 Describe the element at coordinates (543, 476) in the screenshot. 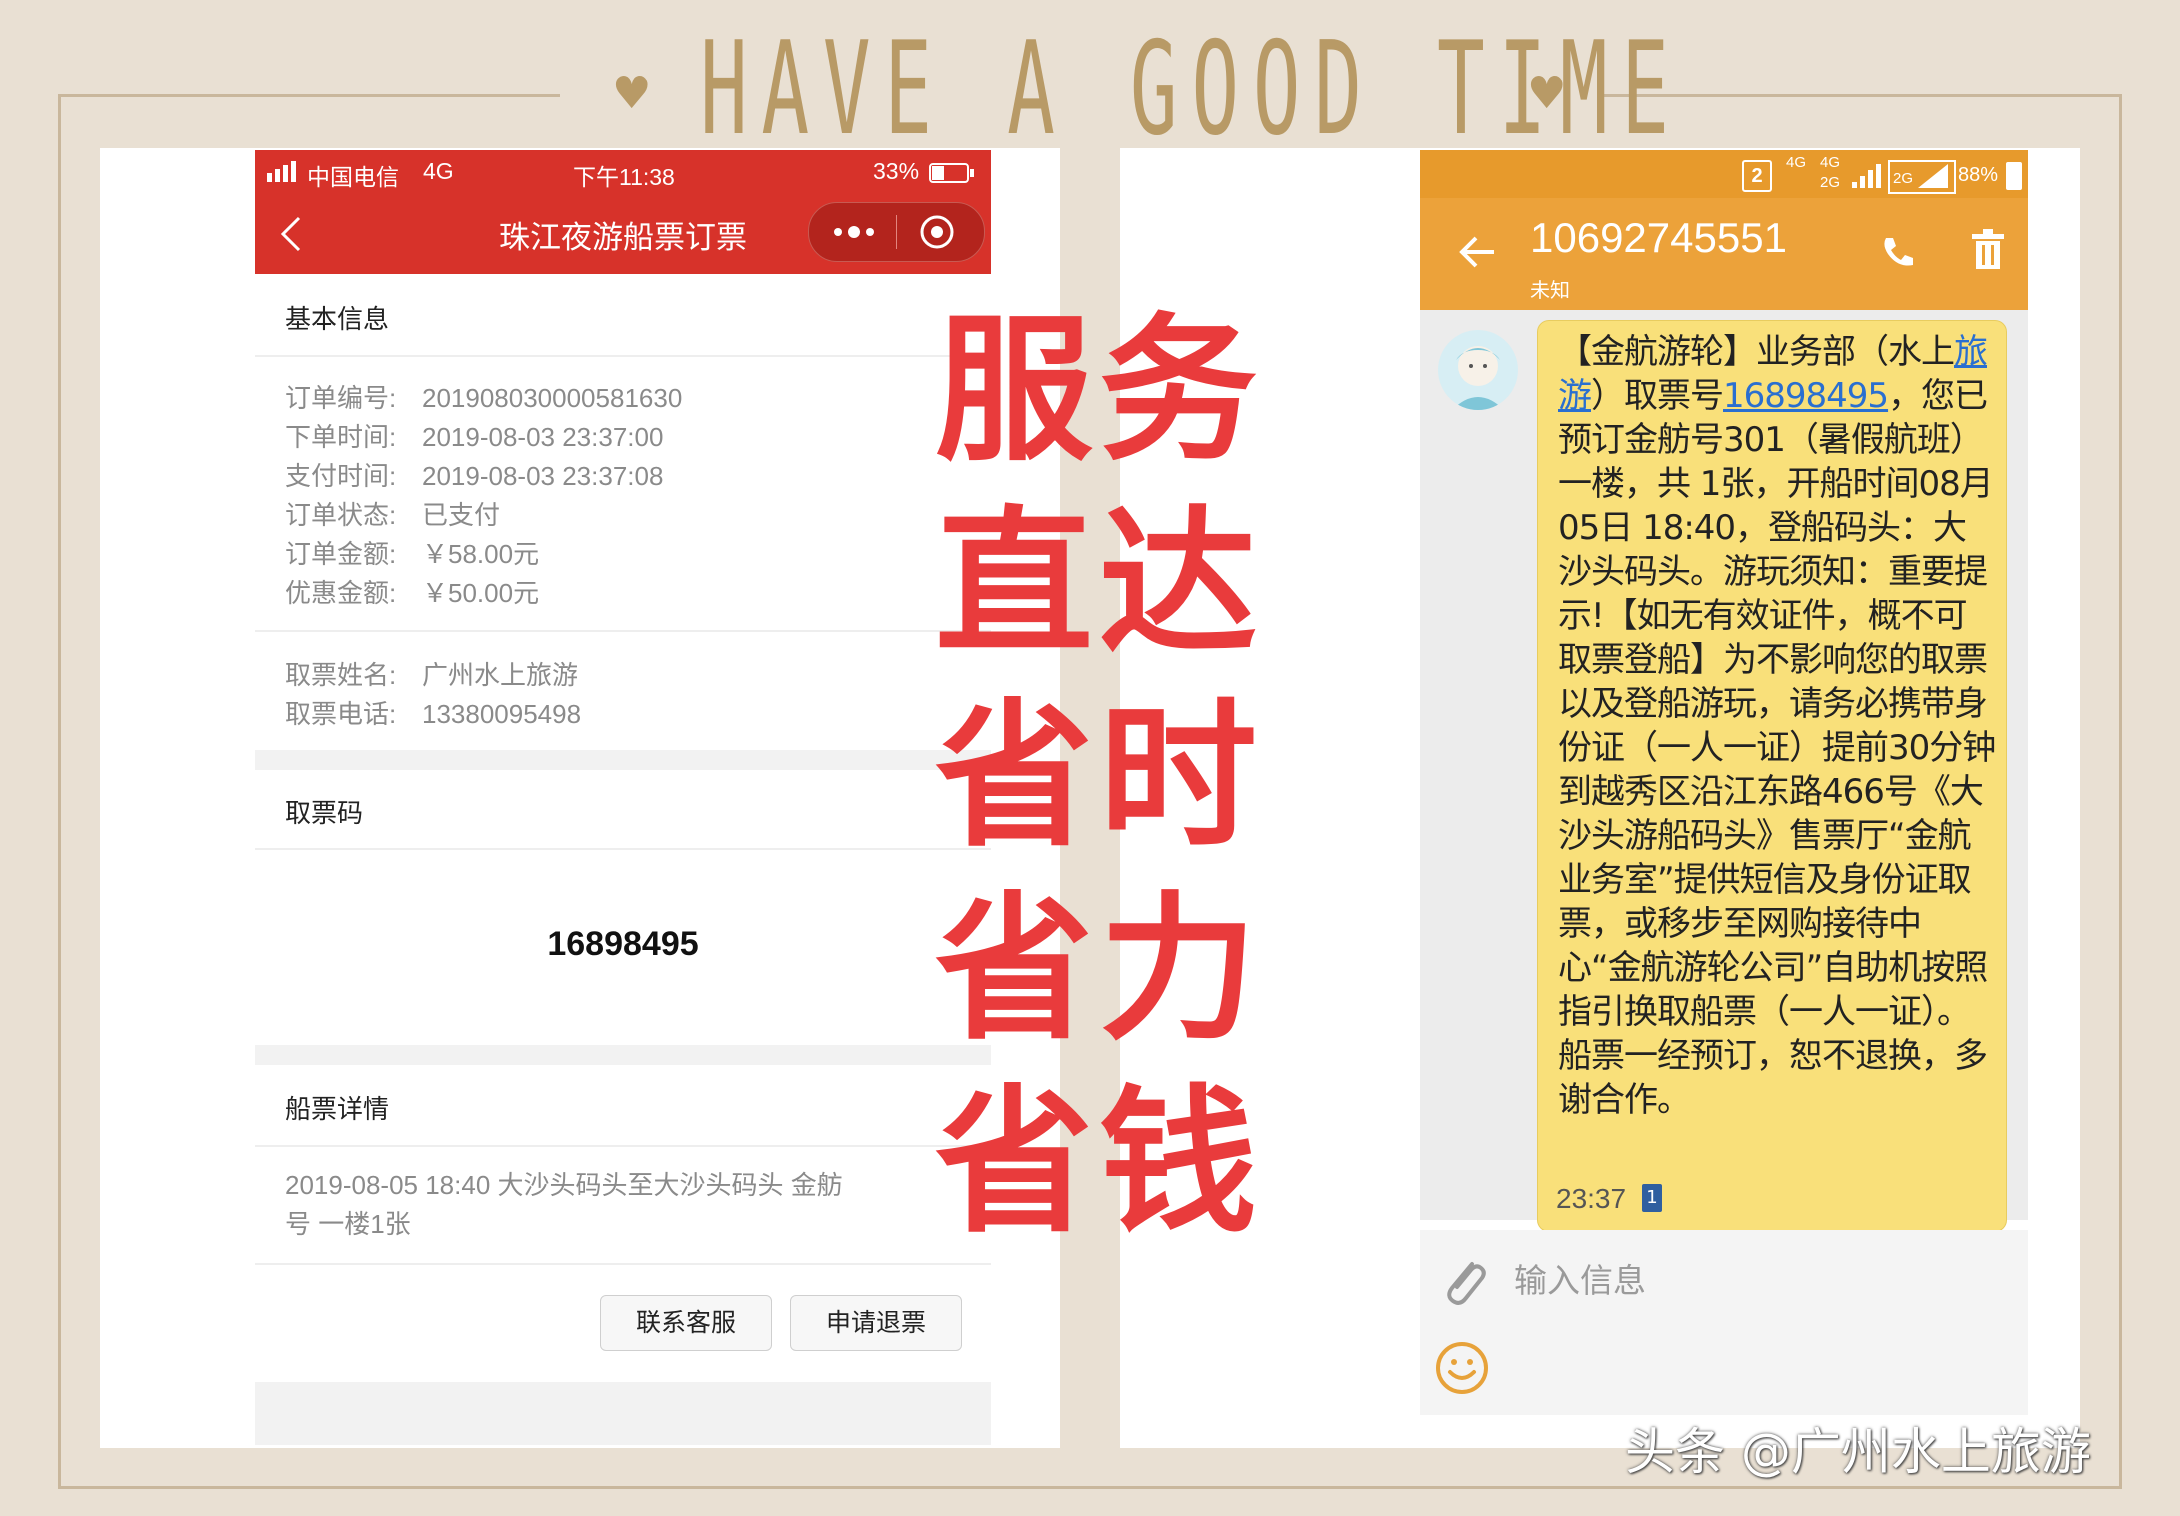

I see `info-value: 2019-08-03 23:37:08` at that location.